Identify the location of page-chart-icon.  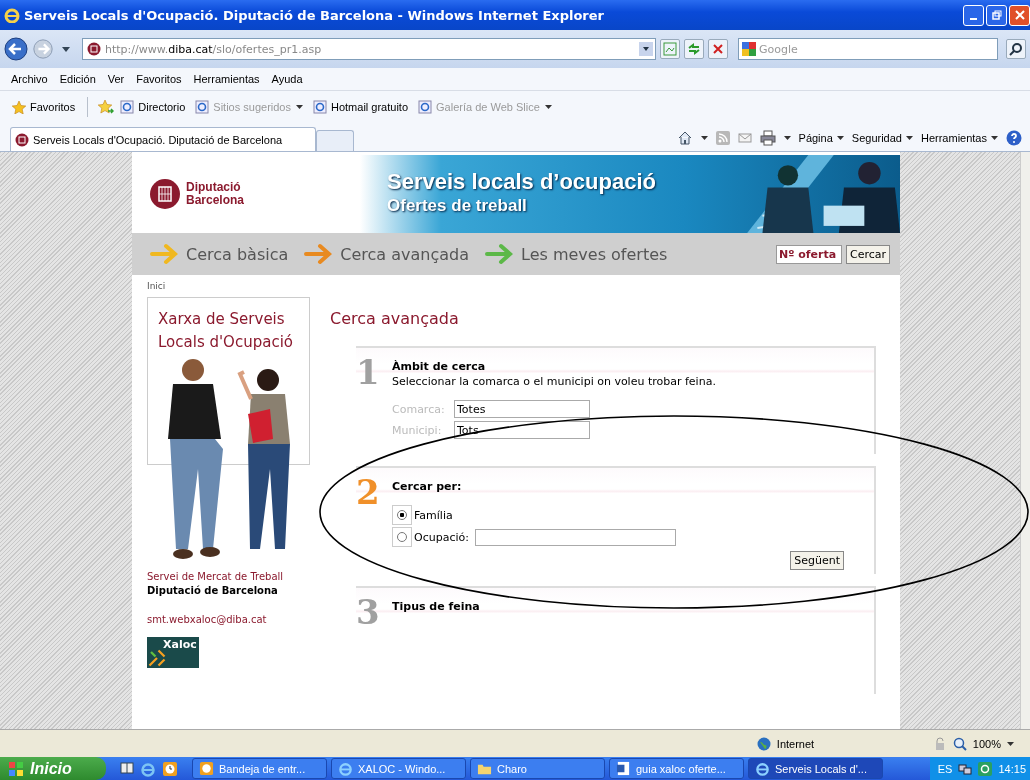
(670, 49).